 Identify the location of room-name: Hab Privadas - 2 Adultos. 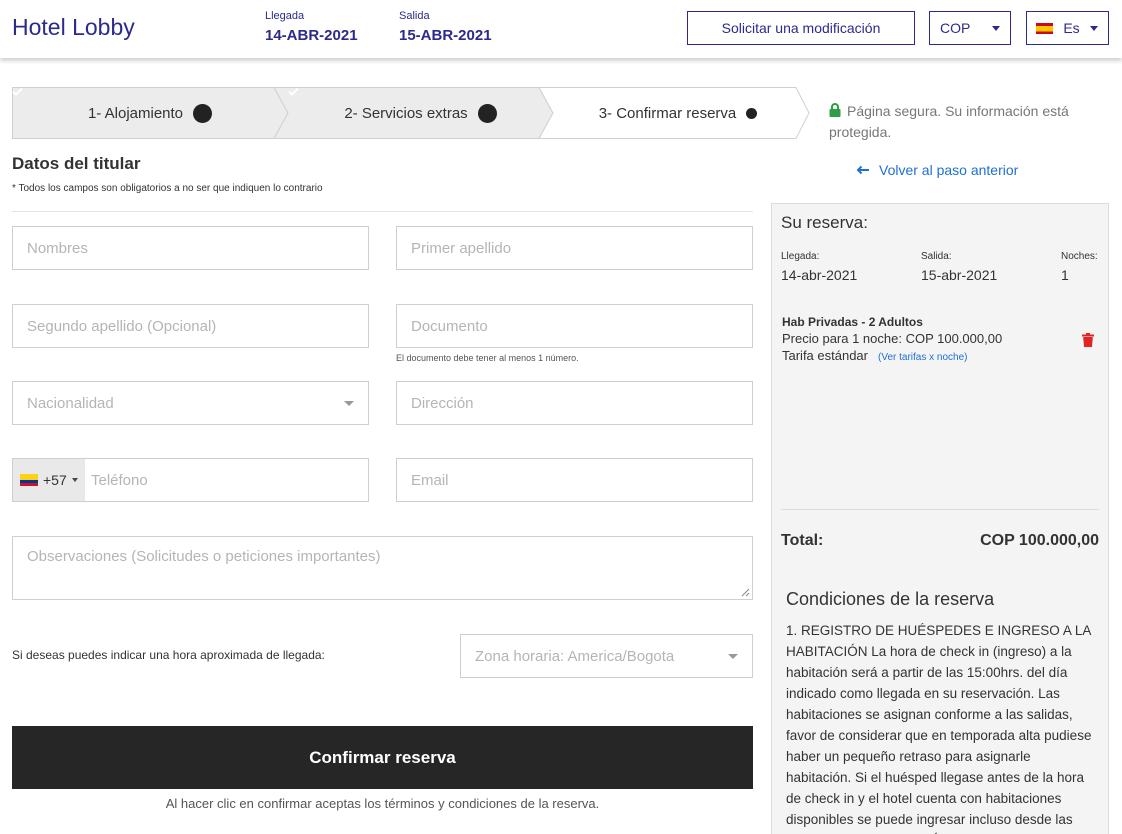
(852, 322).